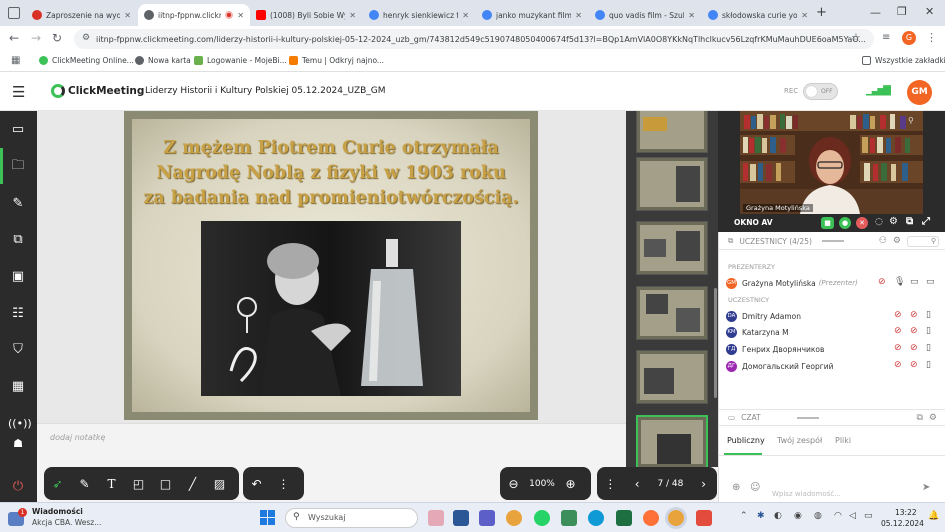 This screenshot has height=532, width=945. What do you see at coordinates (931, 37) in the screenshot?
I see `menu-icon: ⋮` at bounding box center [931, 37].